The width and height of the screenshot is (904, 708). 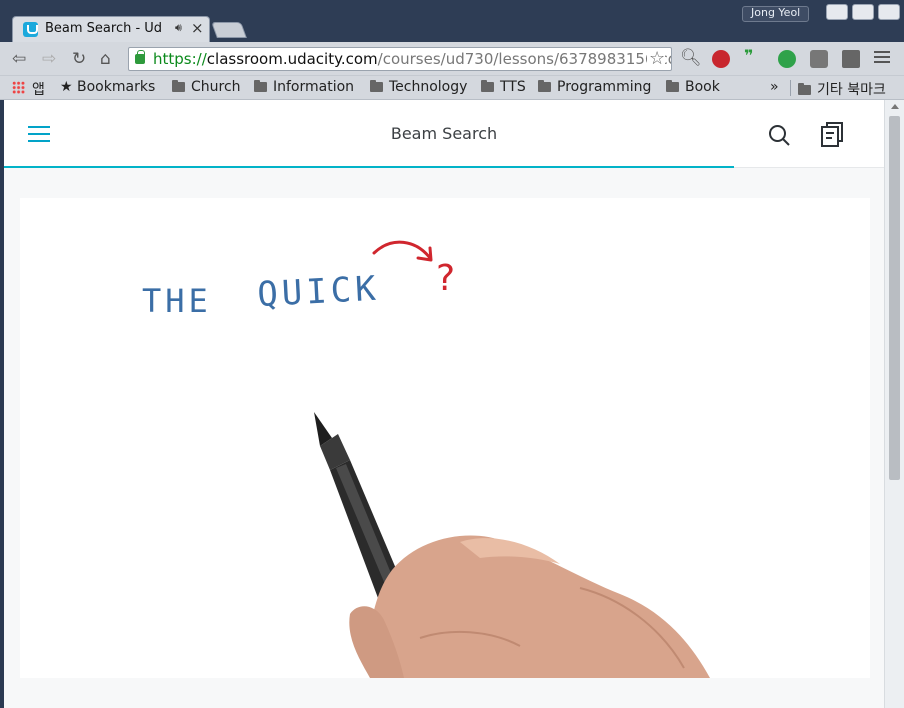 I want to click on window-titlebar: Beam Search - Ud 🔊︎ × Jong Yeol, so click(x=452, y=21).